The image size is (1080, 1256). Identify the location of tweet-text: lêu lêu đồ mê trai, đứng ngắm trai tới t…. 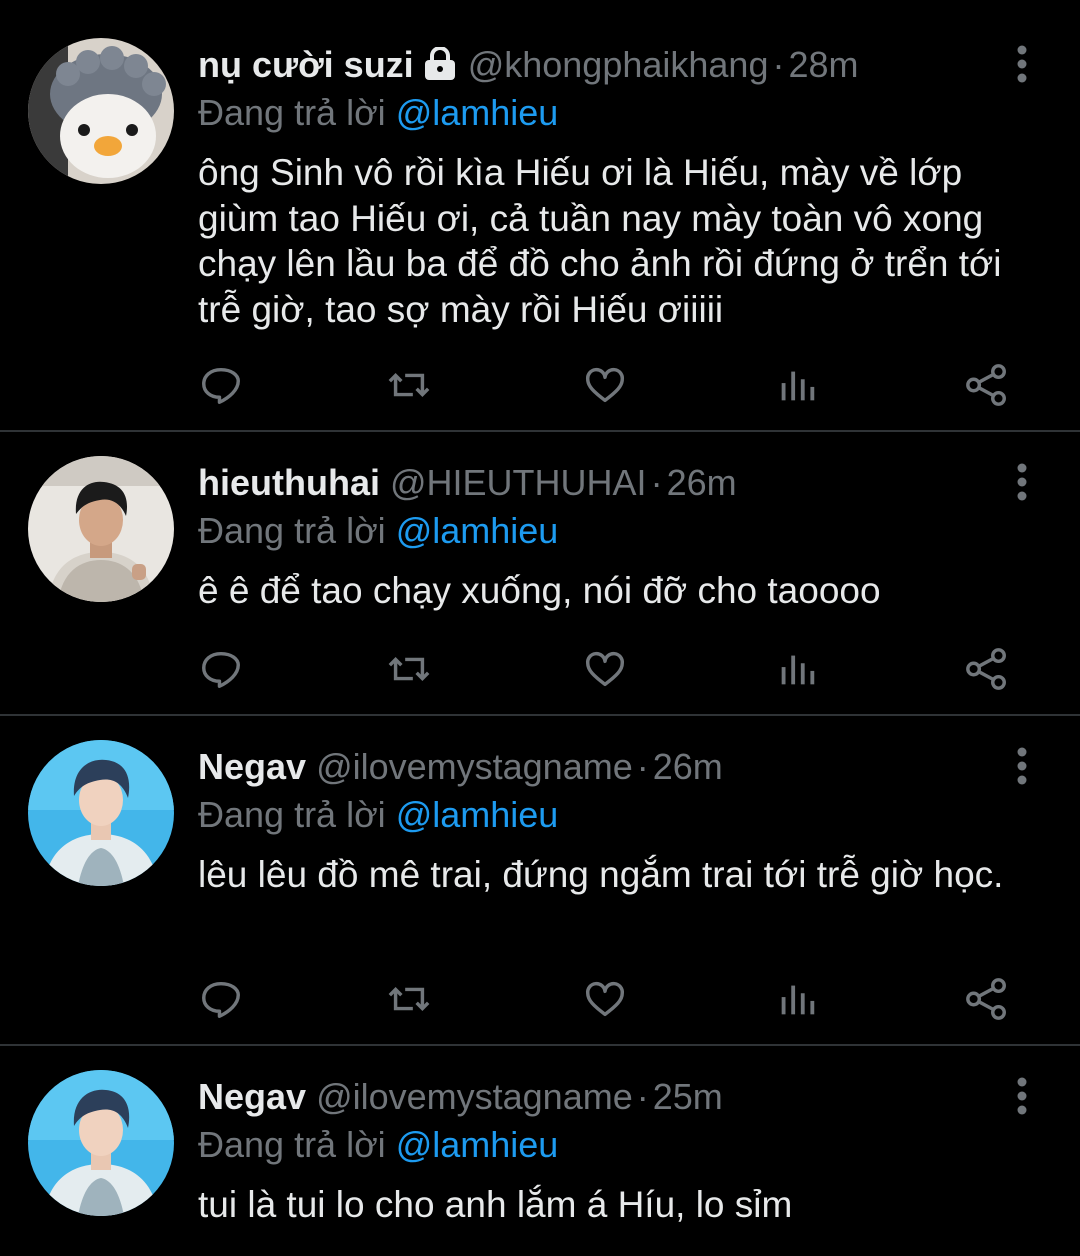
(601, 874).